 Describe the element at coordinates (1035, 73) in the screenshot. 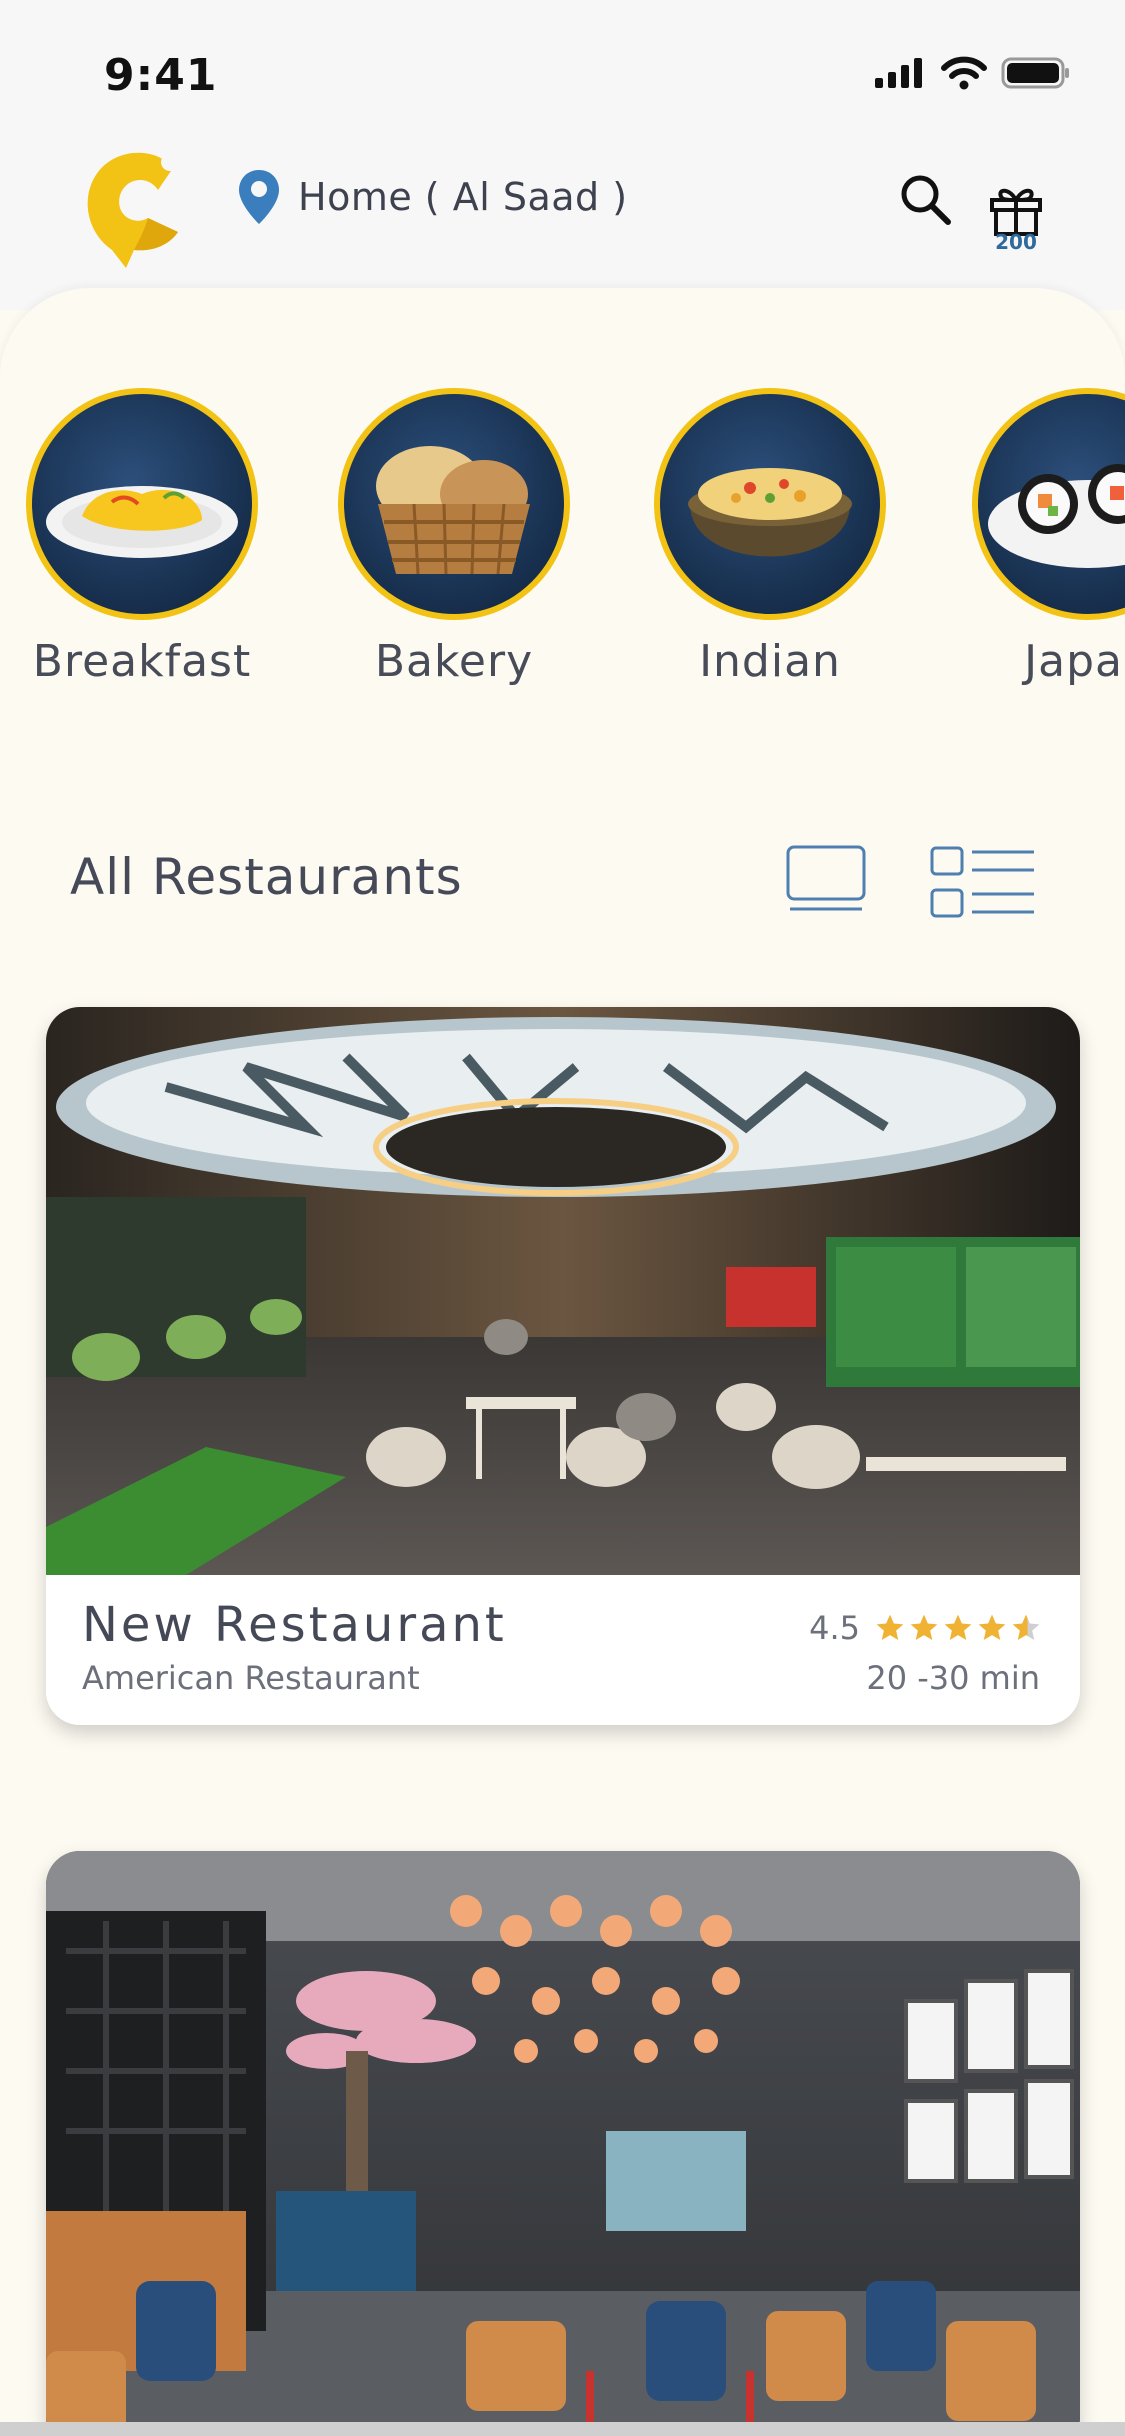

I see `battery-icon` at that location.